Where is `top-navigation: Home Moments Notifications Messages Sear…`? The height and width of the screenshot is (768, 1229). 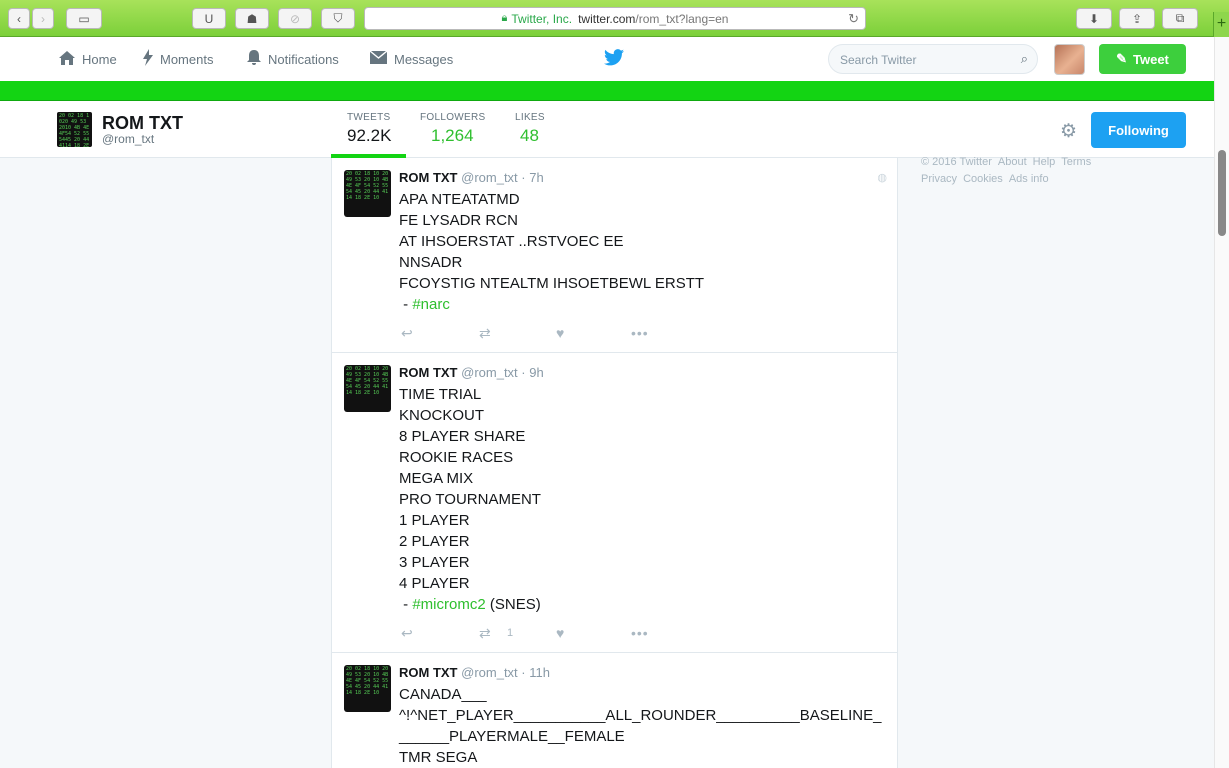
top-navigation: Home Moments Notifications Messages Sear… is located at coordinates (607, 59).